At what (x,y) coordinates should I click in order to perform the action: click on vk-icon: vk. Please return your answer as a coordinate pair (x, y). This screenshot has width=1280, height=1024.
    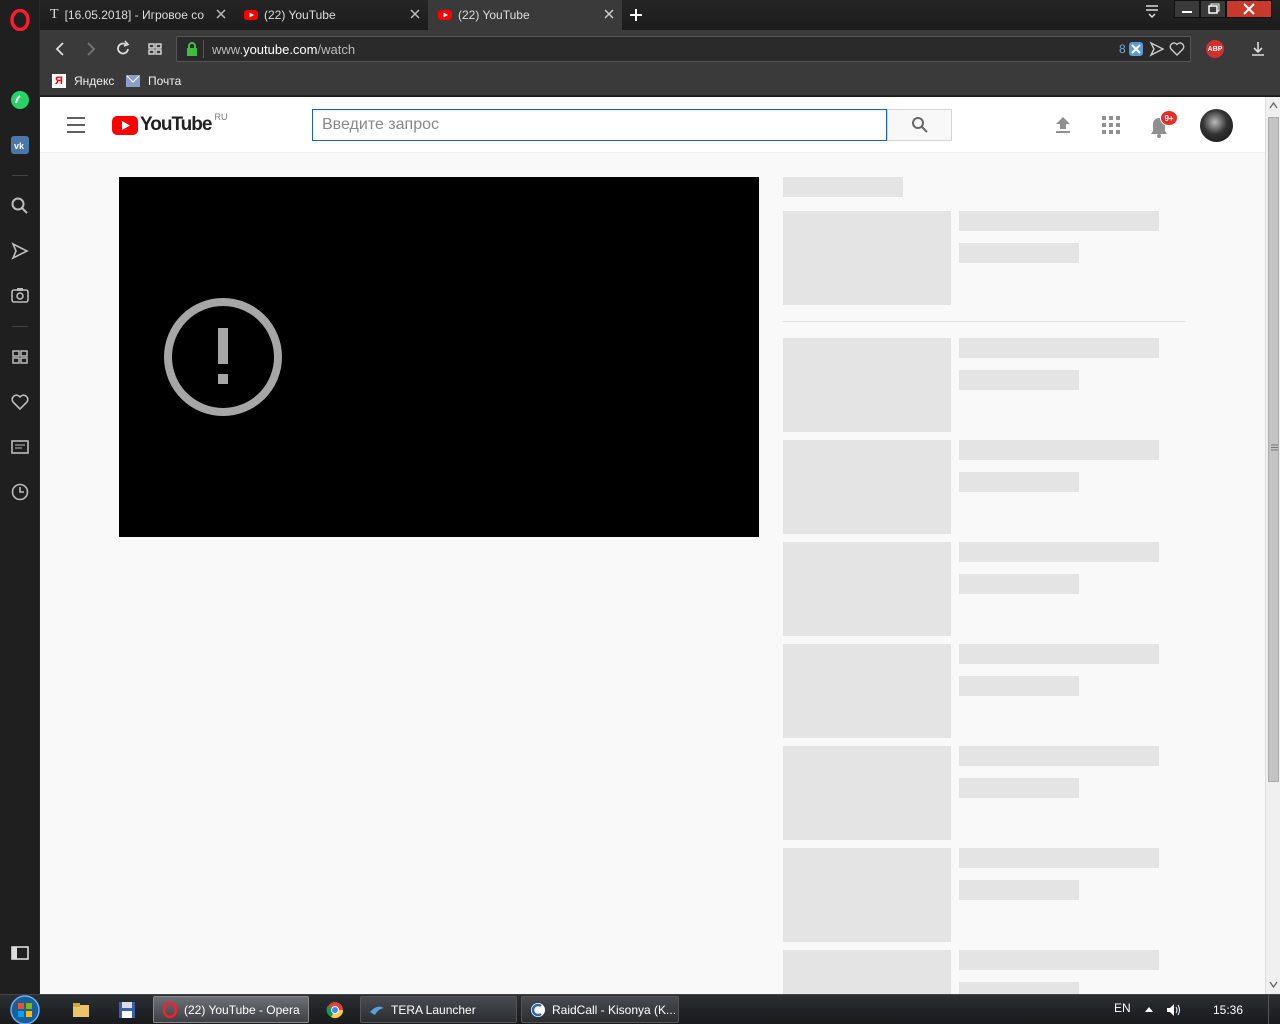
    Looking at the image, I should click on (20, 145).